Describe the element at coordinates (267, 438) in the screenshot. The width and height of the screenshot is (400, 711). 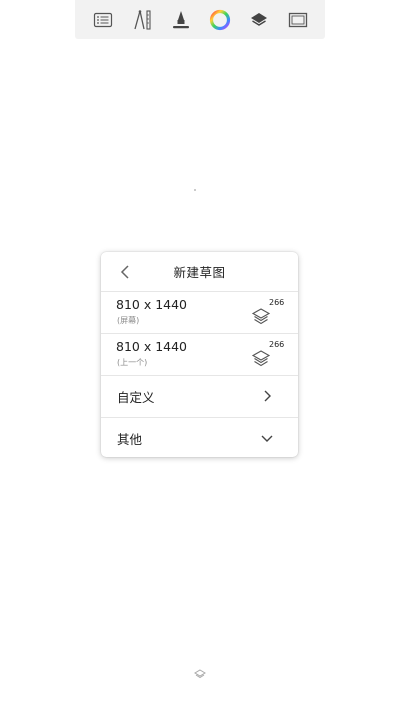
I see `chevron-down-icon` at that location.